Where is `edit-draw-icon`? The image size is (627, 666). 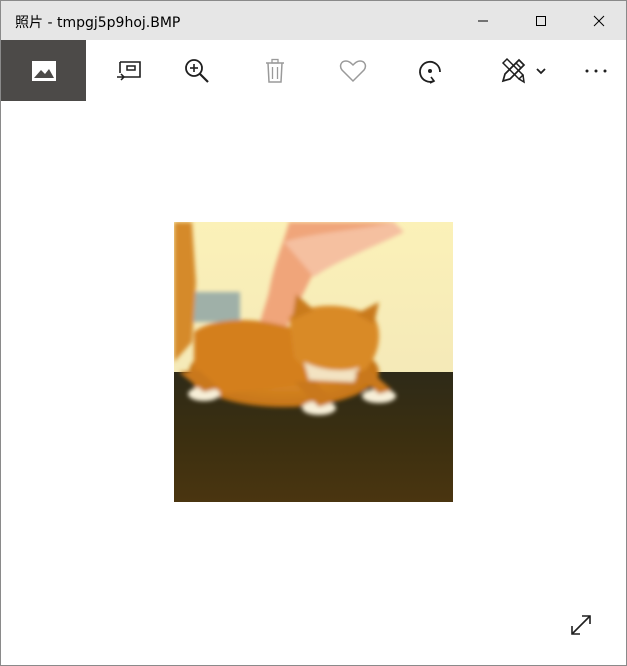
edit-draw-icon is located at coordinates (513, 70).